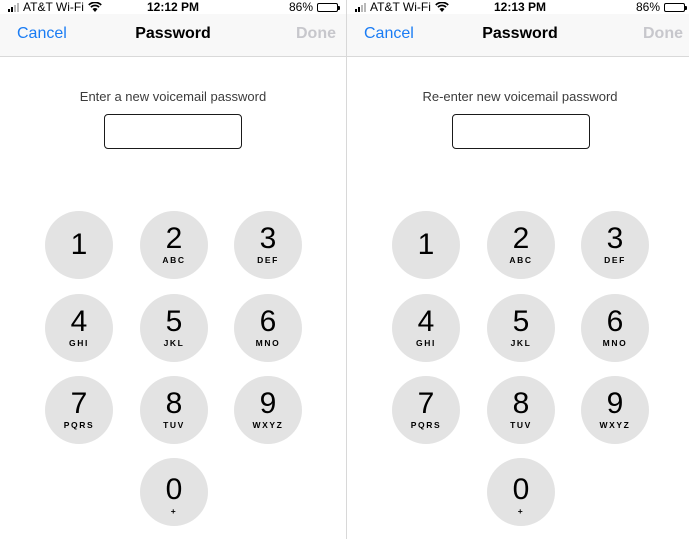 The height and width of the screenshot is (539, 689). I want to click on status-bar: AT&T Wi-Fi 12:13 PM 86%, so click(518, 7).